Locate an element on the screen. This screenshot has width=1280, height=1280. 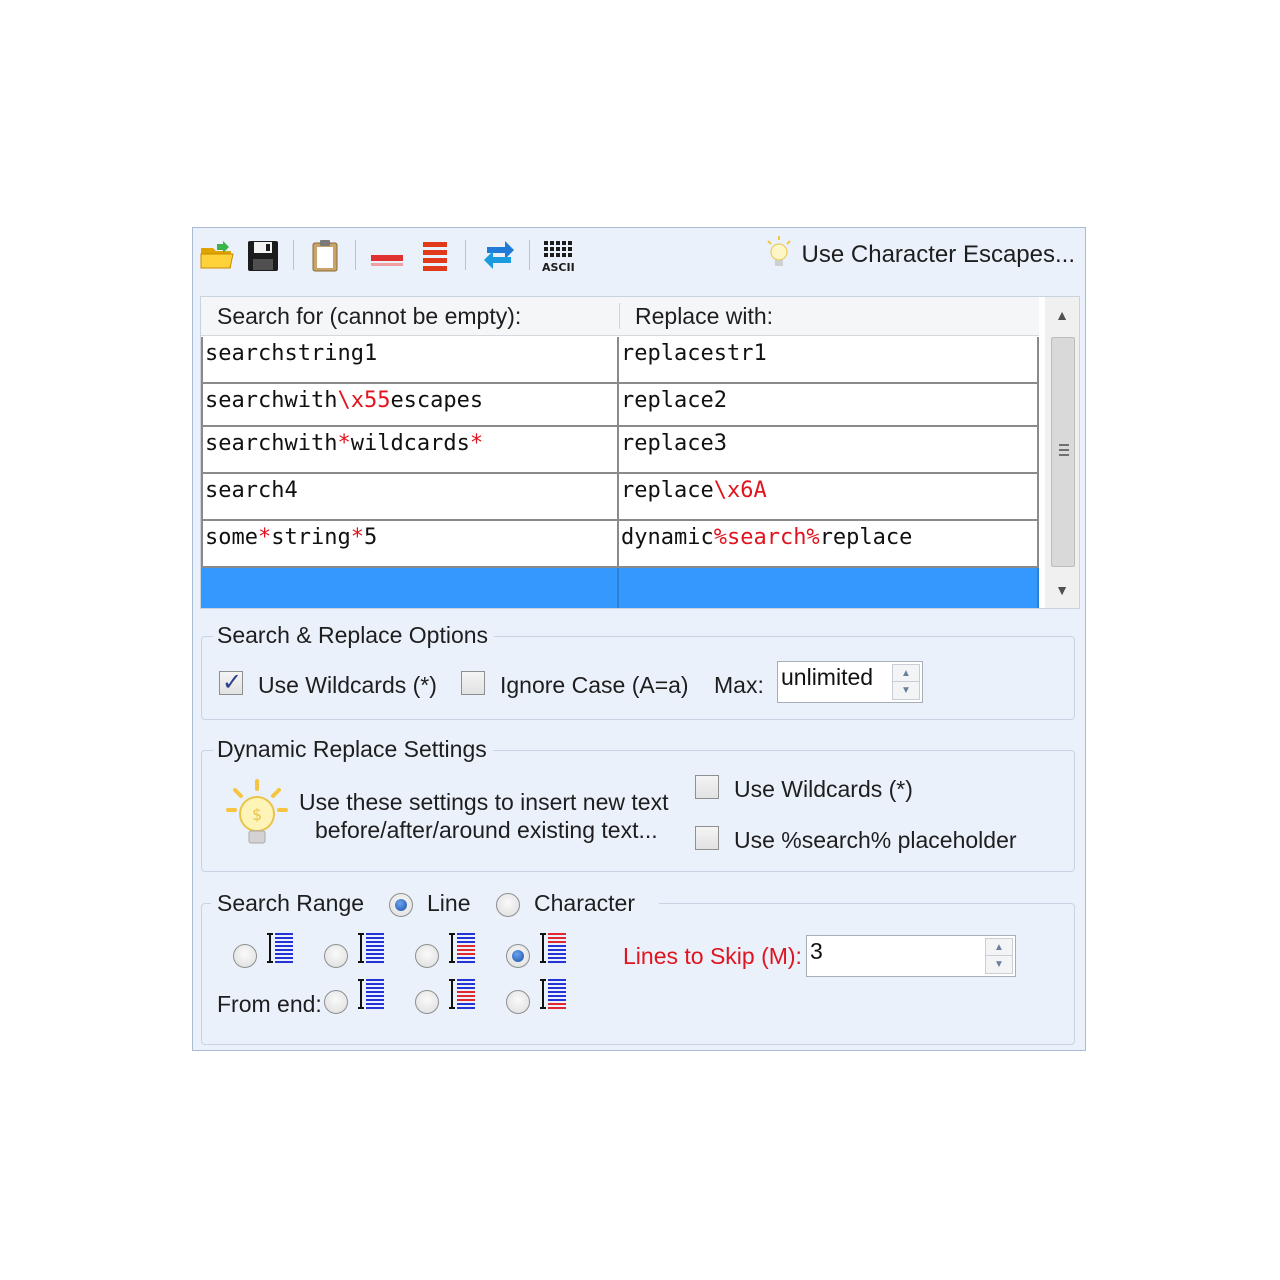
table-row: searchwith*wildcards* replace3 is located at coordinates (620, 450).